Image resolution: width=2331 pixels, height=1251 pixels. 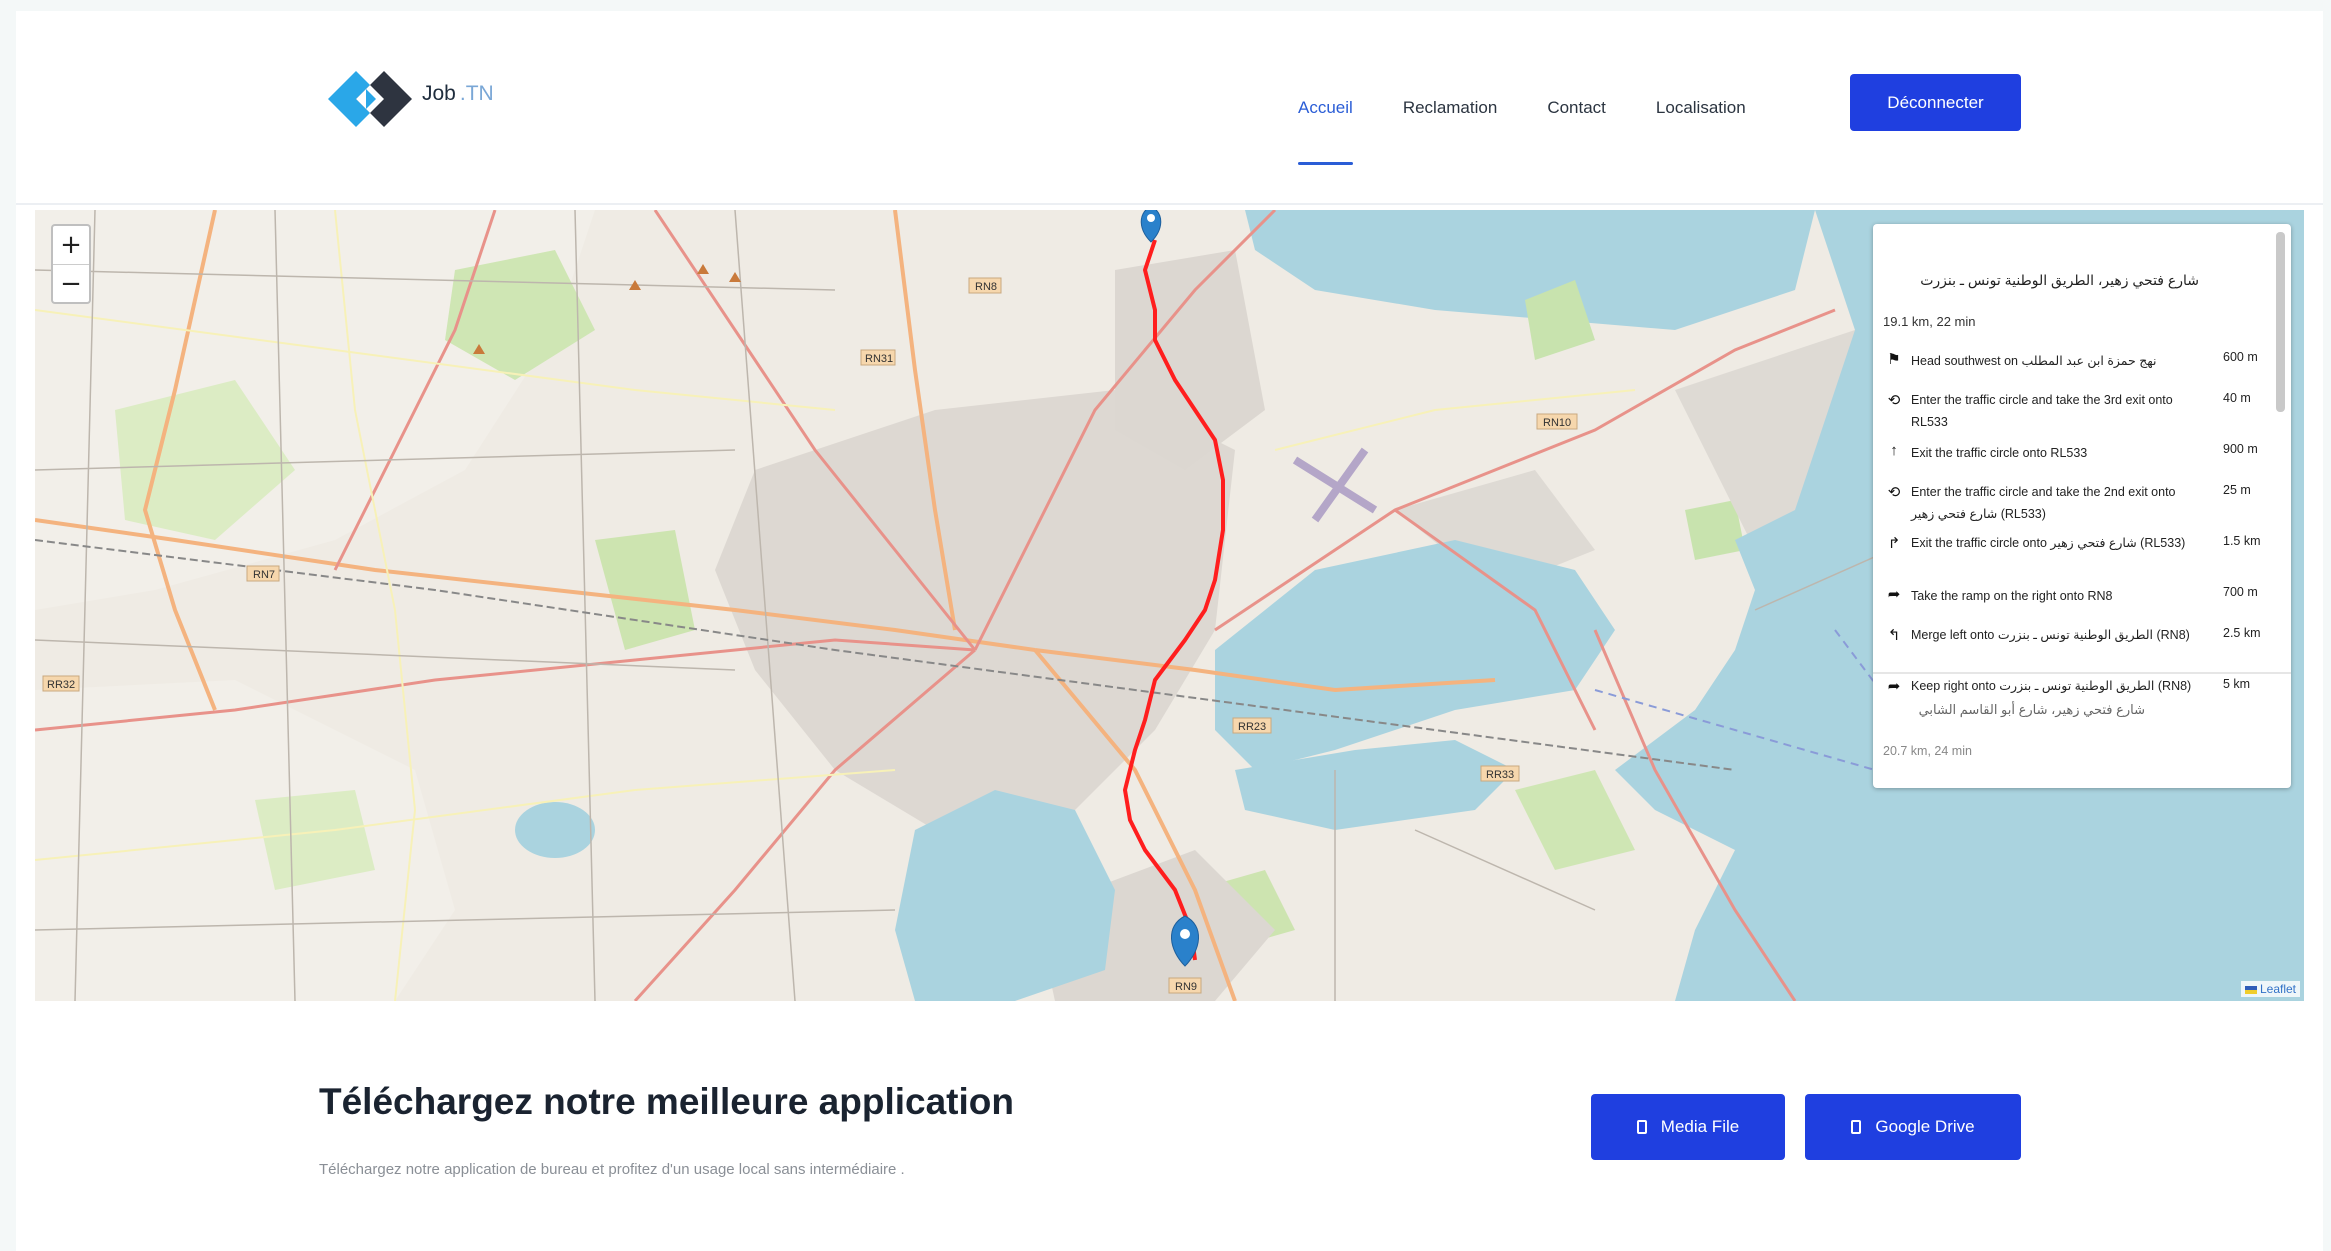 I want to click on alternative-route-title: شارع فتحي زهير، شارع أبو القاسم الشابي, so click(x=2032, y=710).